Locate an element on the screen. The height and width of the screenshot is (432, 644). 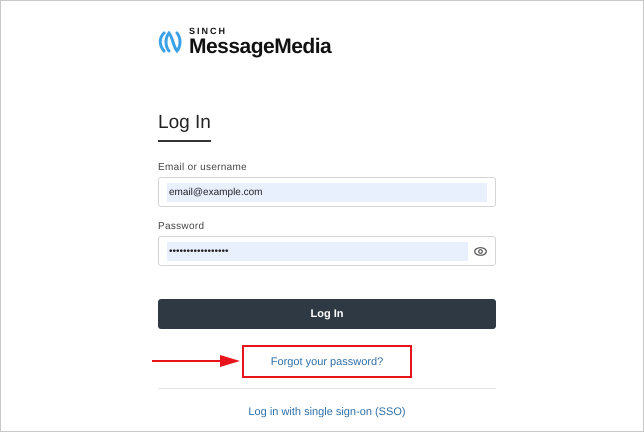
field-label: Password is located at coordinates (182, 226).